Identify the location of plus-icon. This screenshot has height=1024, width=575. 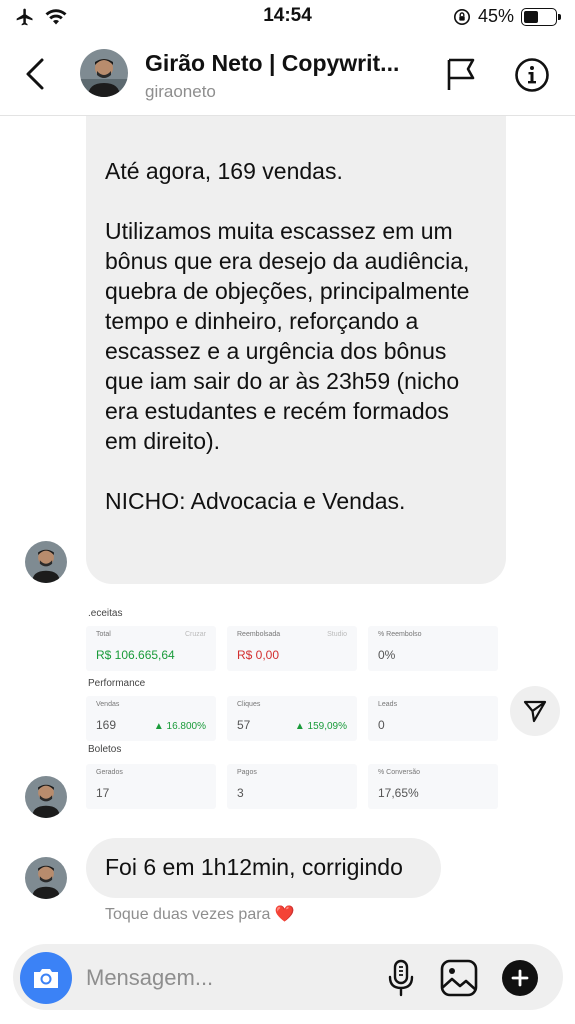
(520, 978).